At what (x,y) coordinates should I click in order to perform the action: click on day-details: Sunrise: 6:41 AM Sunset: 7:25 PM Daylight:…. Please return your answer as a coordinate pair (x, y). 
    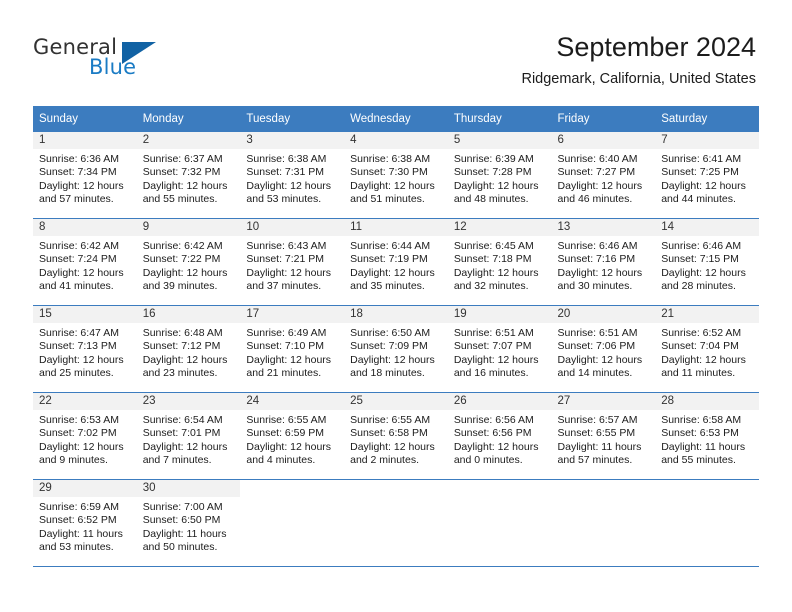
    Looking at the image, I should click on (707, 178).